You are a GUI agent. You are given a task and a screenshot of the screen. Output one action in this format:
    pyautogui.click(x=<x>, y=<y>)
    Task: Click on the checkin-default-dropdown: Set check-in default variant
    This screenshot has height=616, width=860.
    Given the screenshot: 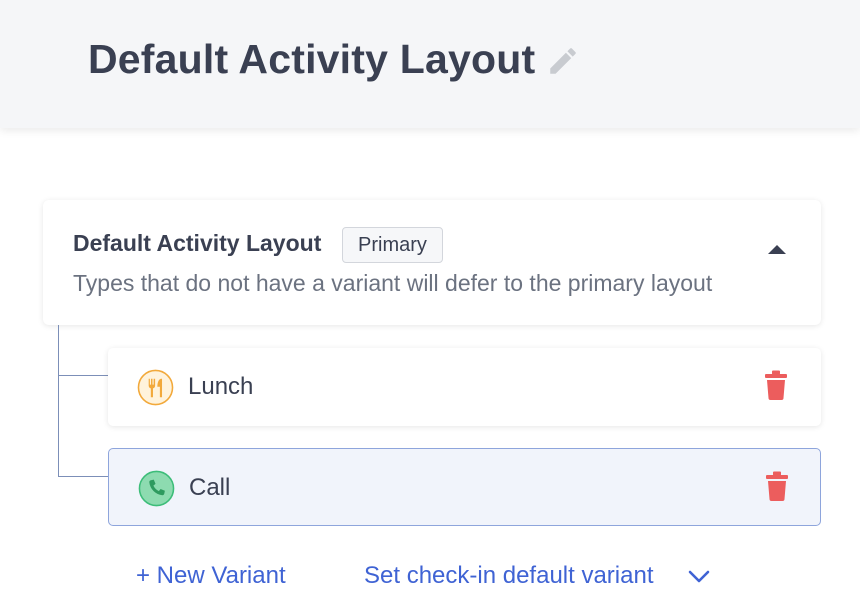 What is the action you would take?
    pyautogui.click(x=509, y=576)
    